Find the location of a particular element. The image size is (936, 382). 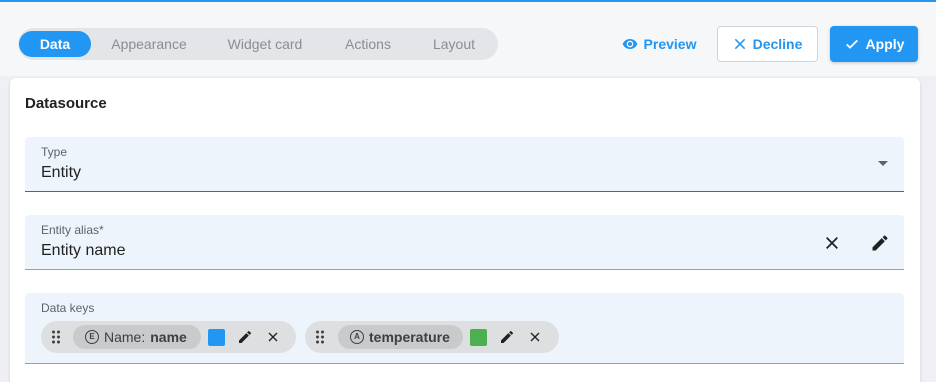

decline-button: Decline is located at coordinates (767, 44).